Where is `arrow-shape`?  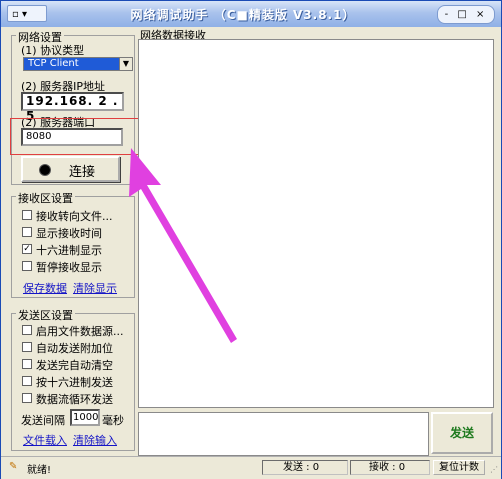
arrow-shape is located at coordinates (183, 245).